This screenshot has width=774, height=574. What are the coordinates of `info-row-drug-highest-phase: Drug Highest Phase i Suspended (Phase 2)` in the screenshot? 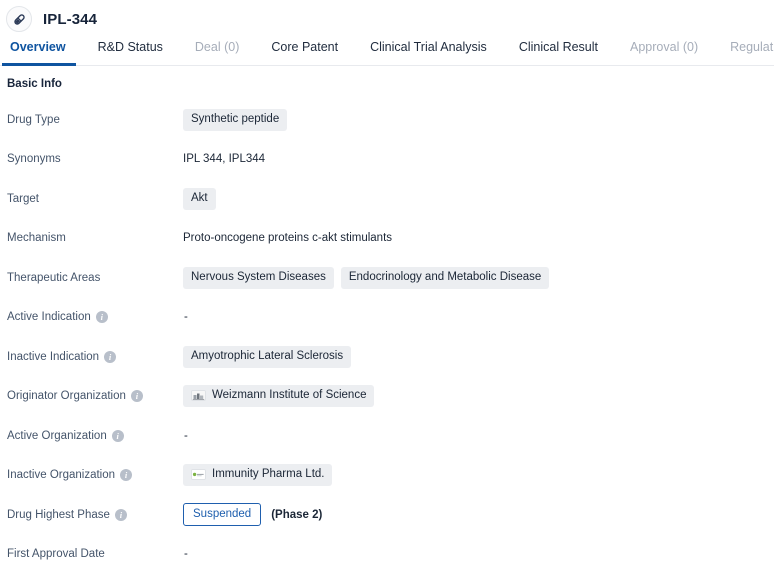 It's located at (387, 515).